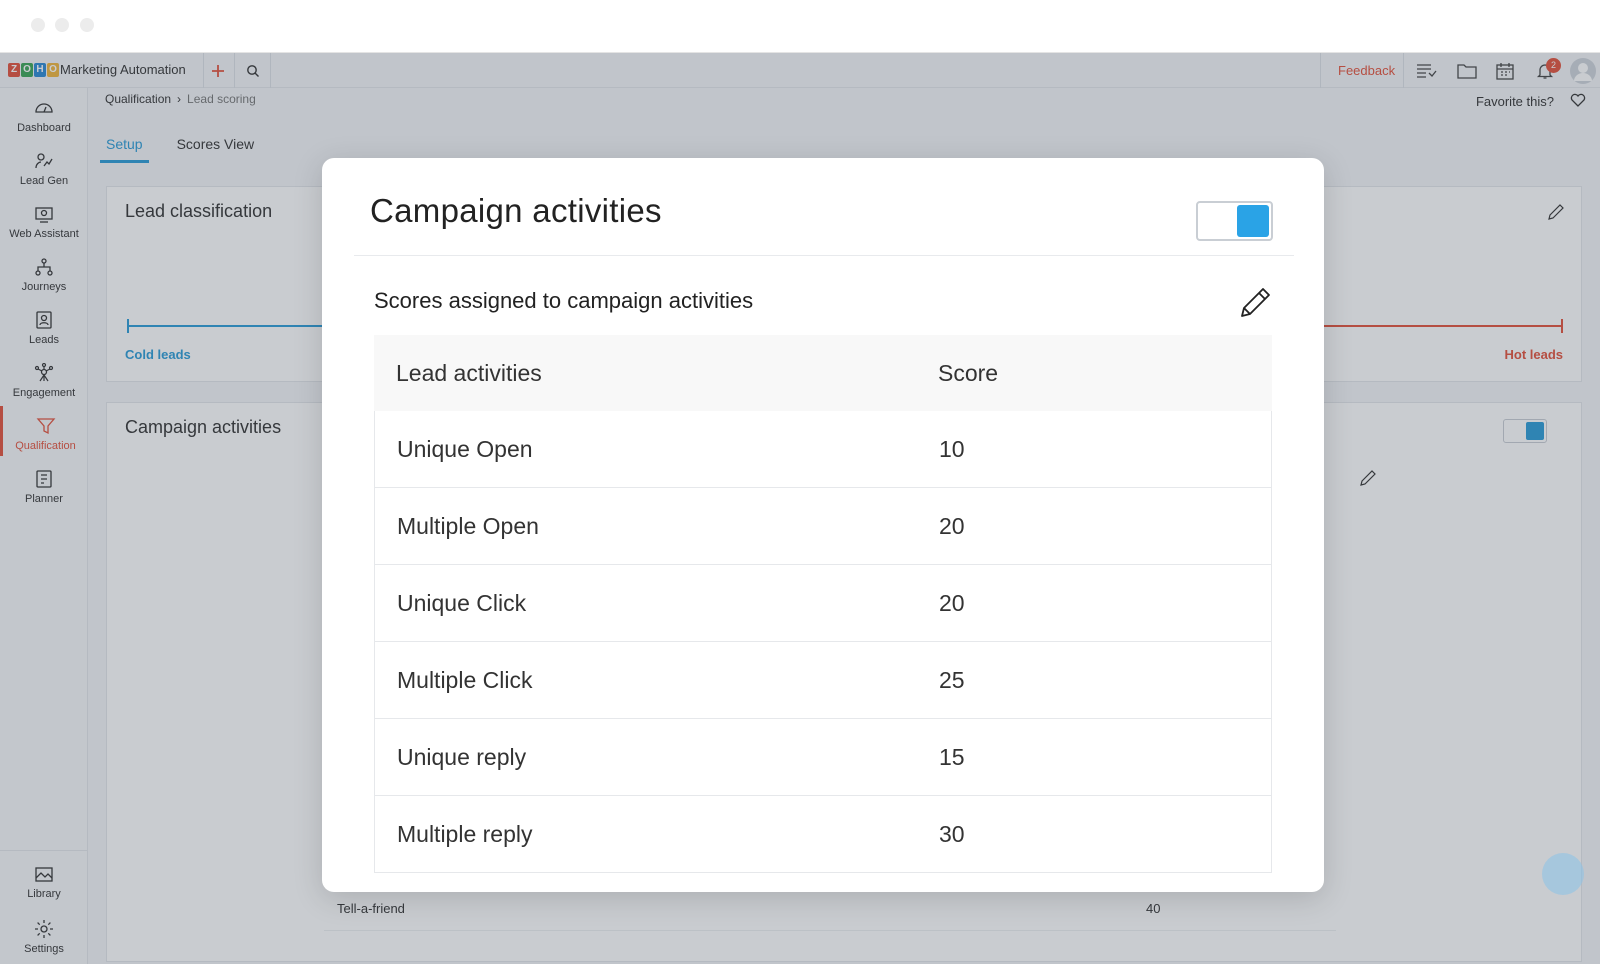 The image size is (1600, 964). What do you see at coordinates (952, 757) in the screenshot?
I see `score-cell: 15` at bounding box center [952, 757].